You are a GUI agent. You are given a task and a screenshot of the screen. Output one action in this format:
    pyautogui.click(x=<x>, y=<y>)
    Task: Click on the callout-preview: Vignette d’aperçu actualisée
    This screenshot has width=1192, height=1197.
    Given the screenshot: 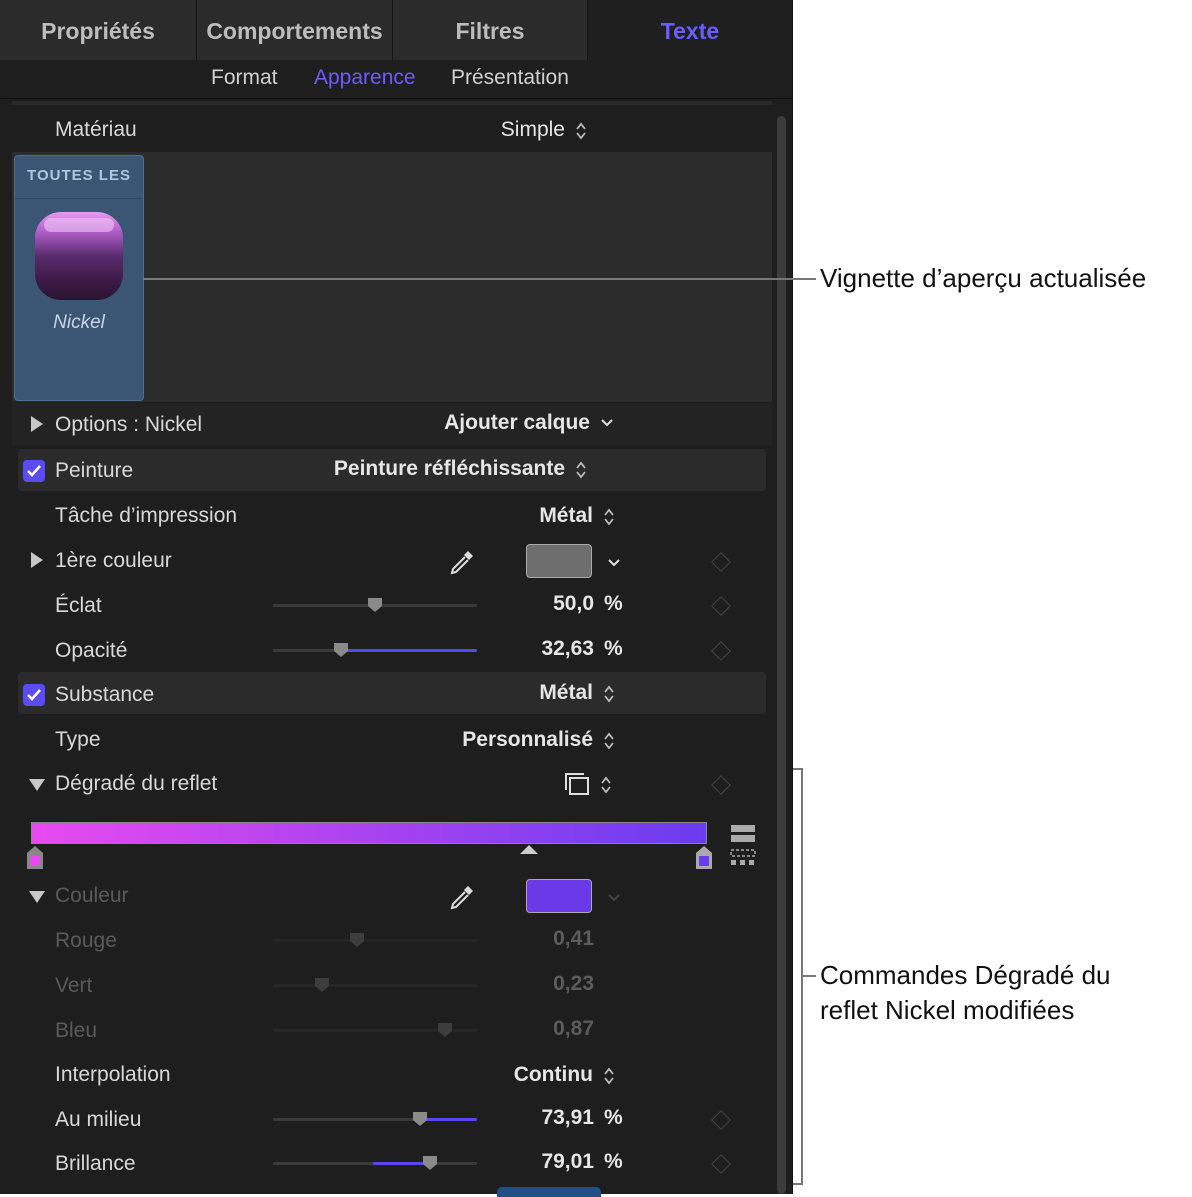 What is the action you would take?
    pyautogui.click(x=983, y=278)
    